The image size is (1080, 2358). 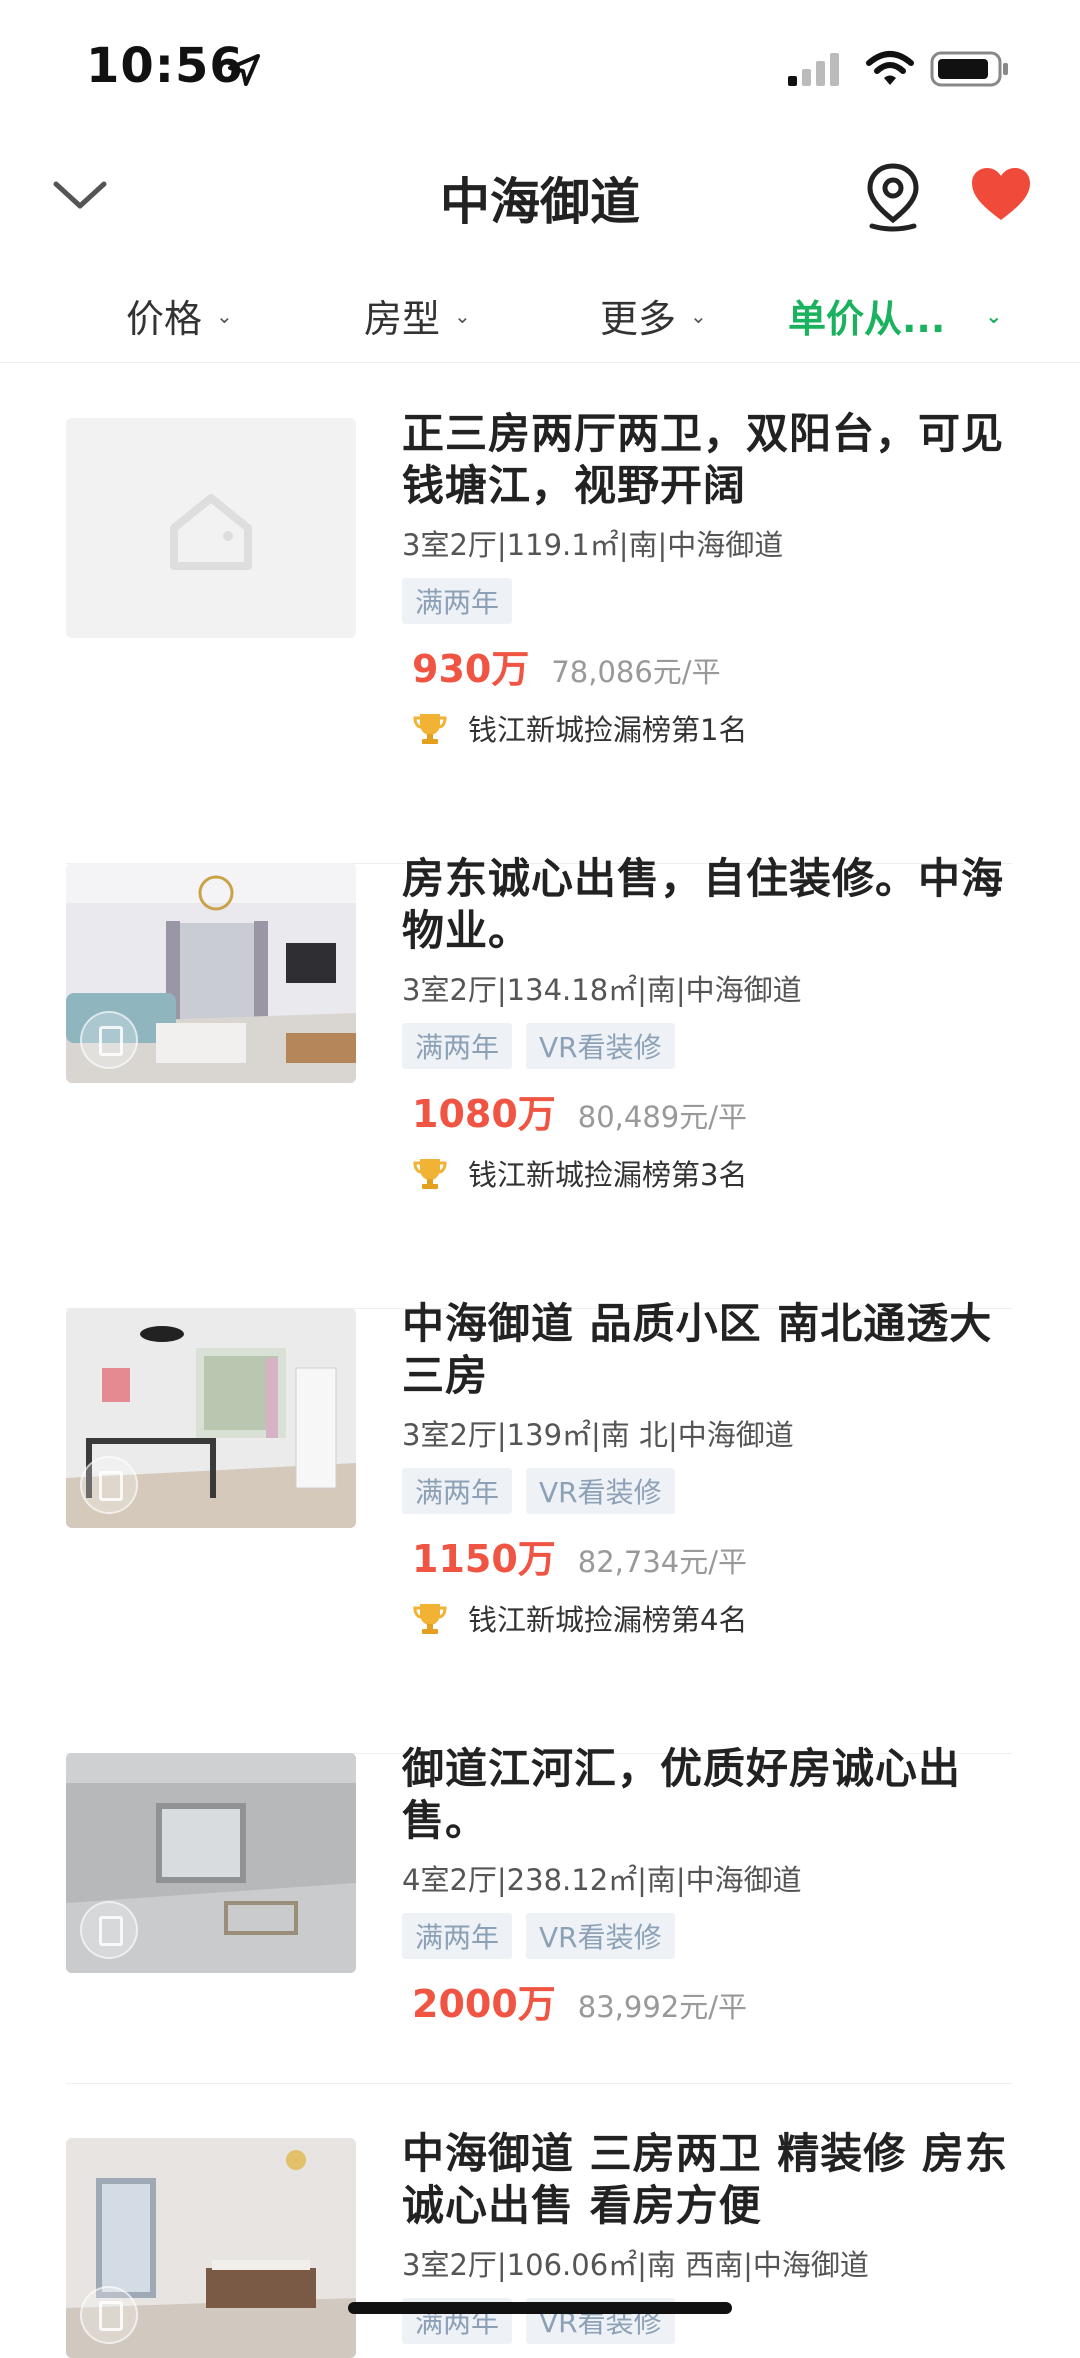 I want to click on favorite-heart-icon, so click(x=1001, y=194).